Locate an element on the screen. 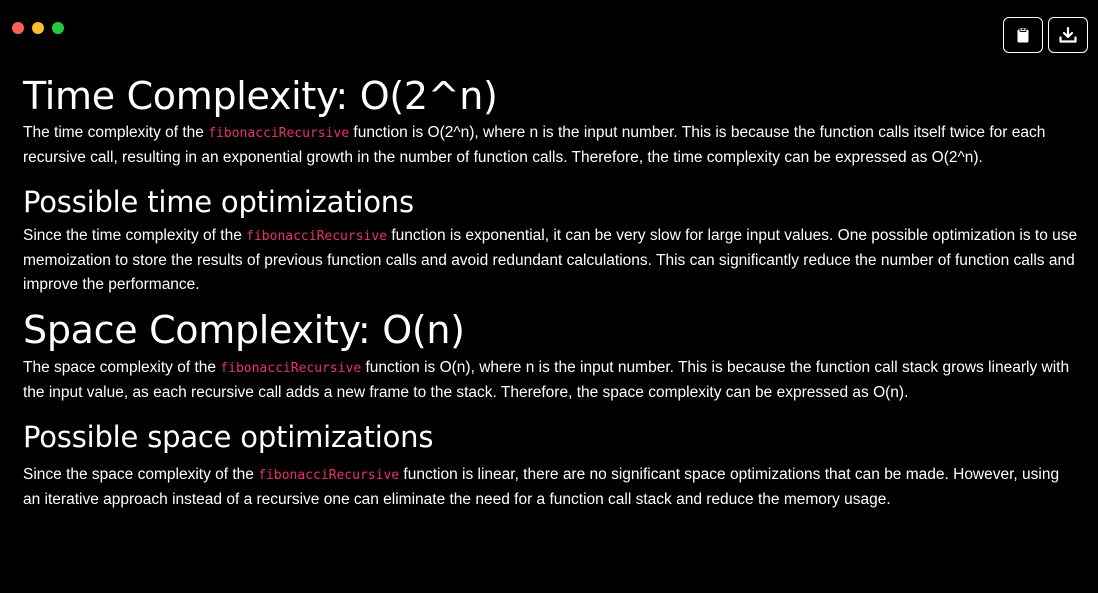  download-button is located at coordinates (1068, 35).